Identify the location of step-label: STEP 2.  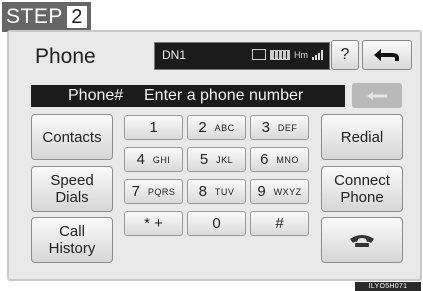
(46, 17).